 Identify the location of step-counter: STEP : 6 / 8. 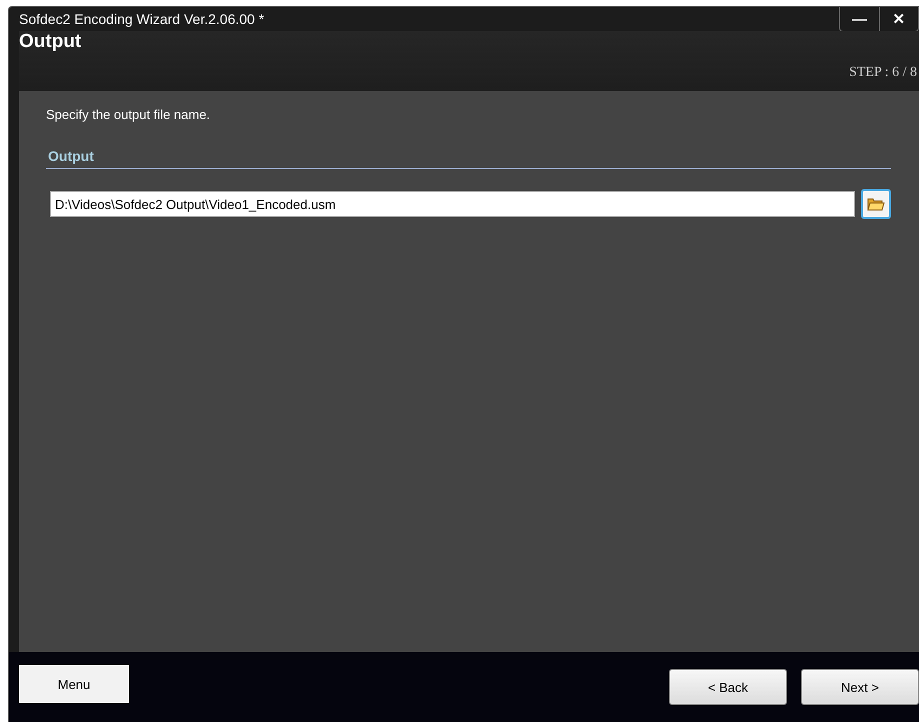
(883, 73).